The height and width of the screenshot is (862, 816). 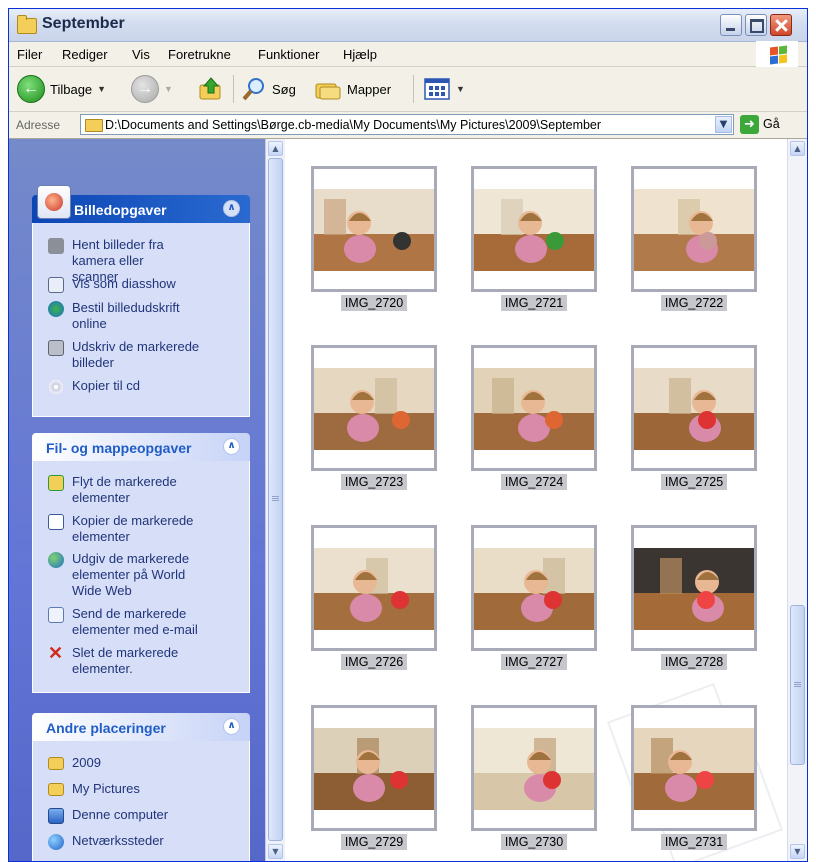 What do you see at coordinates (152, 89) in the screenshot?
I see `forward-button: → ▼` at bounding box center [152, 89].